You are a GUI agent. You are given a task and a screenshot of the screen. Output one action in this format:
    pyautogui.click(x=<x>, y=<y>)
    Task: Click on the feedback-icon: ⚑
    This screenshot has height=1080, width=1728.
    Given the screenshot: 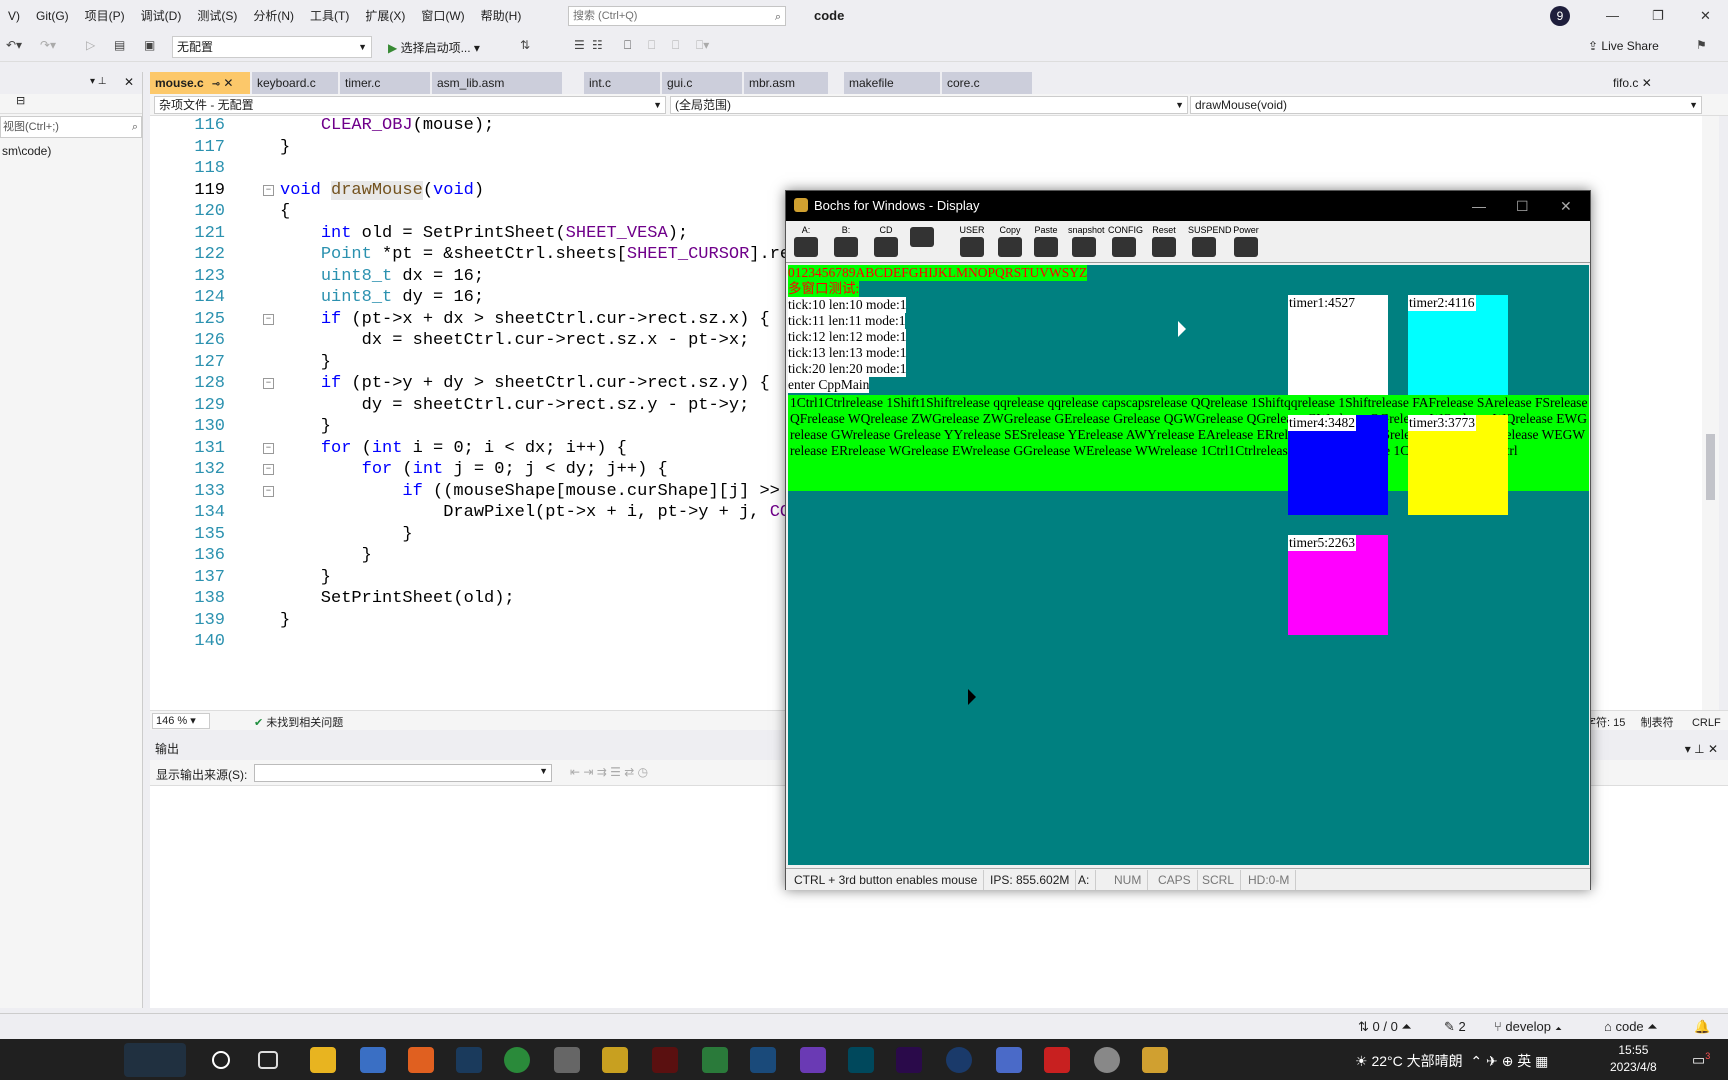 What is the action you would take?
    pyautogui.click(x=1701, y=45)
    